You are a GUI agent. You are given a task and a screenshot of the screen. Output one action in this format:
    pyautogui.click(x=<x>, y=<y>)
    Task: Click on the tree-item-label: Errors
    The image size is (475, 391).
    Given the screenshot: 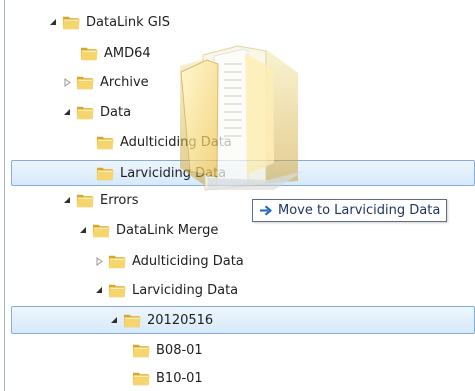 What is the action you would take?
    pyautogui.click(x=119, y=200)
    